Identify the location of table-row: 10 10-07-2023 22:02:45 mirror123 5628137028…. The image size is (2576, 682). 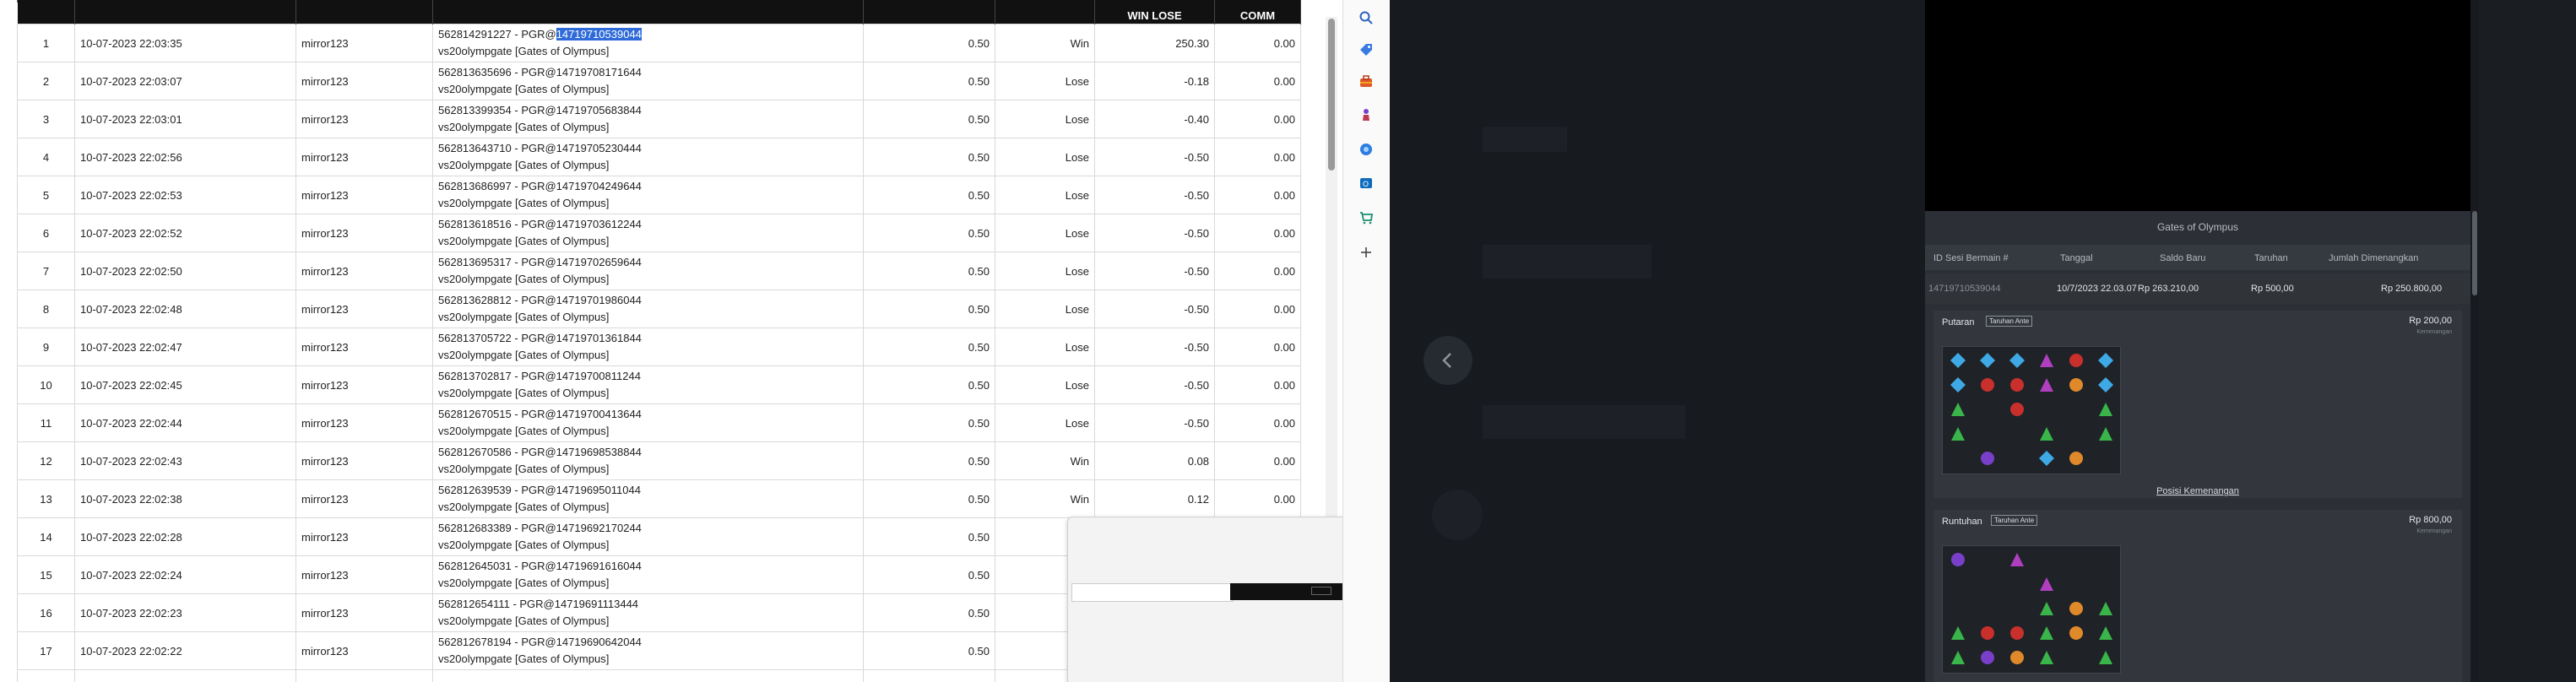
(659, 384).